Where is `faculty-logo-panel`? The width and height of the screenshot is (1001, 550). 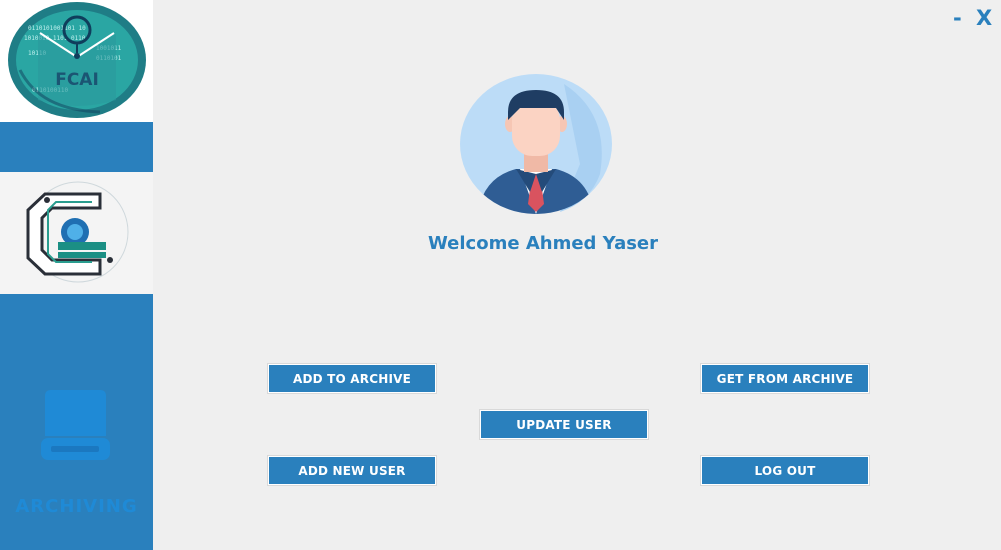 faculty-logo-panel is located at coordinates (76, 233).